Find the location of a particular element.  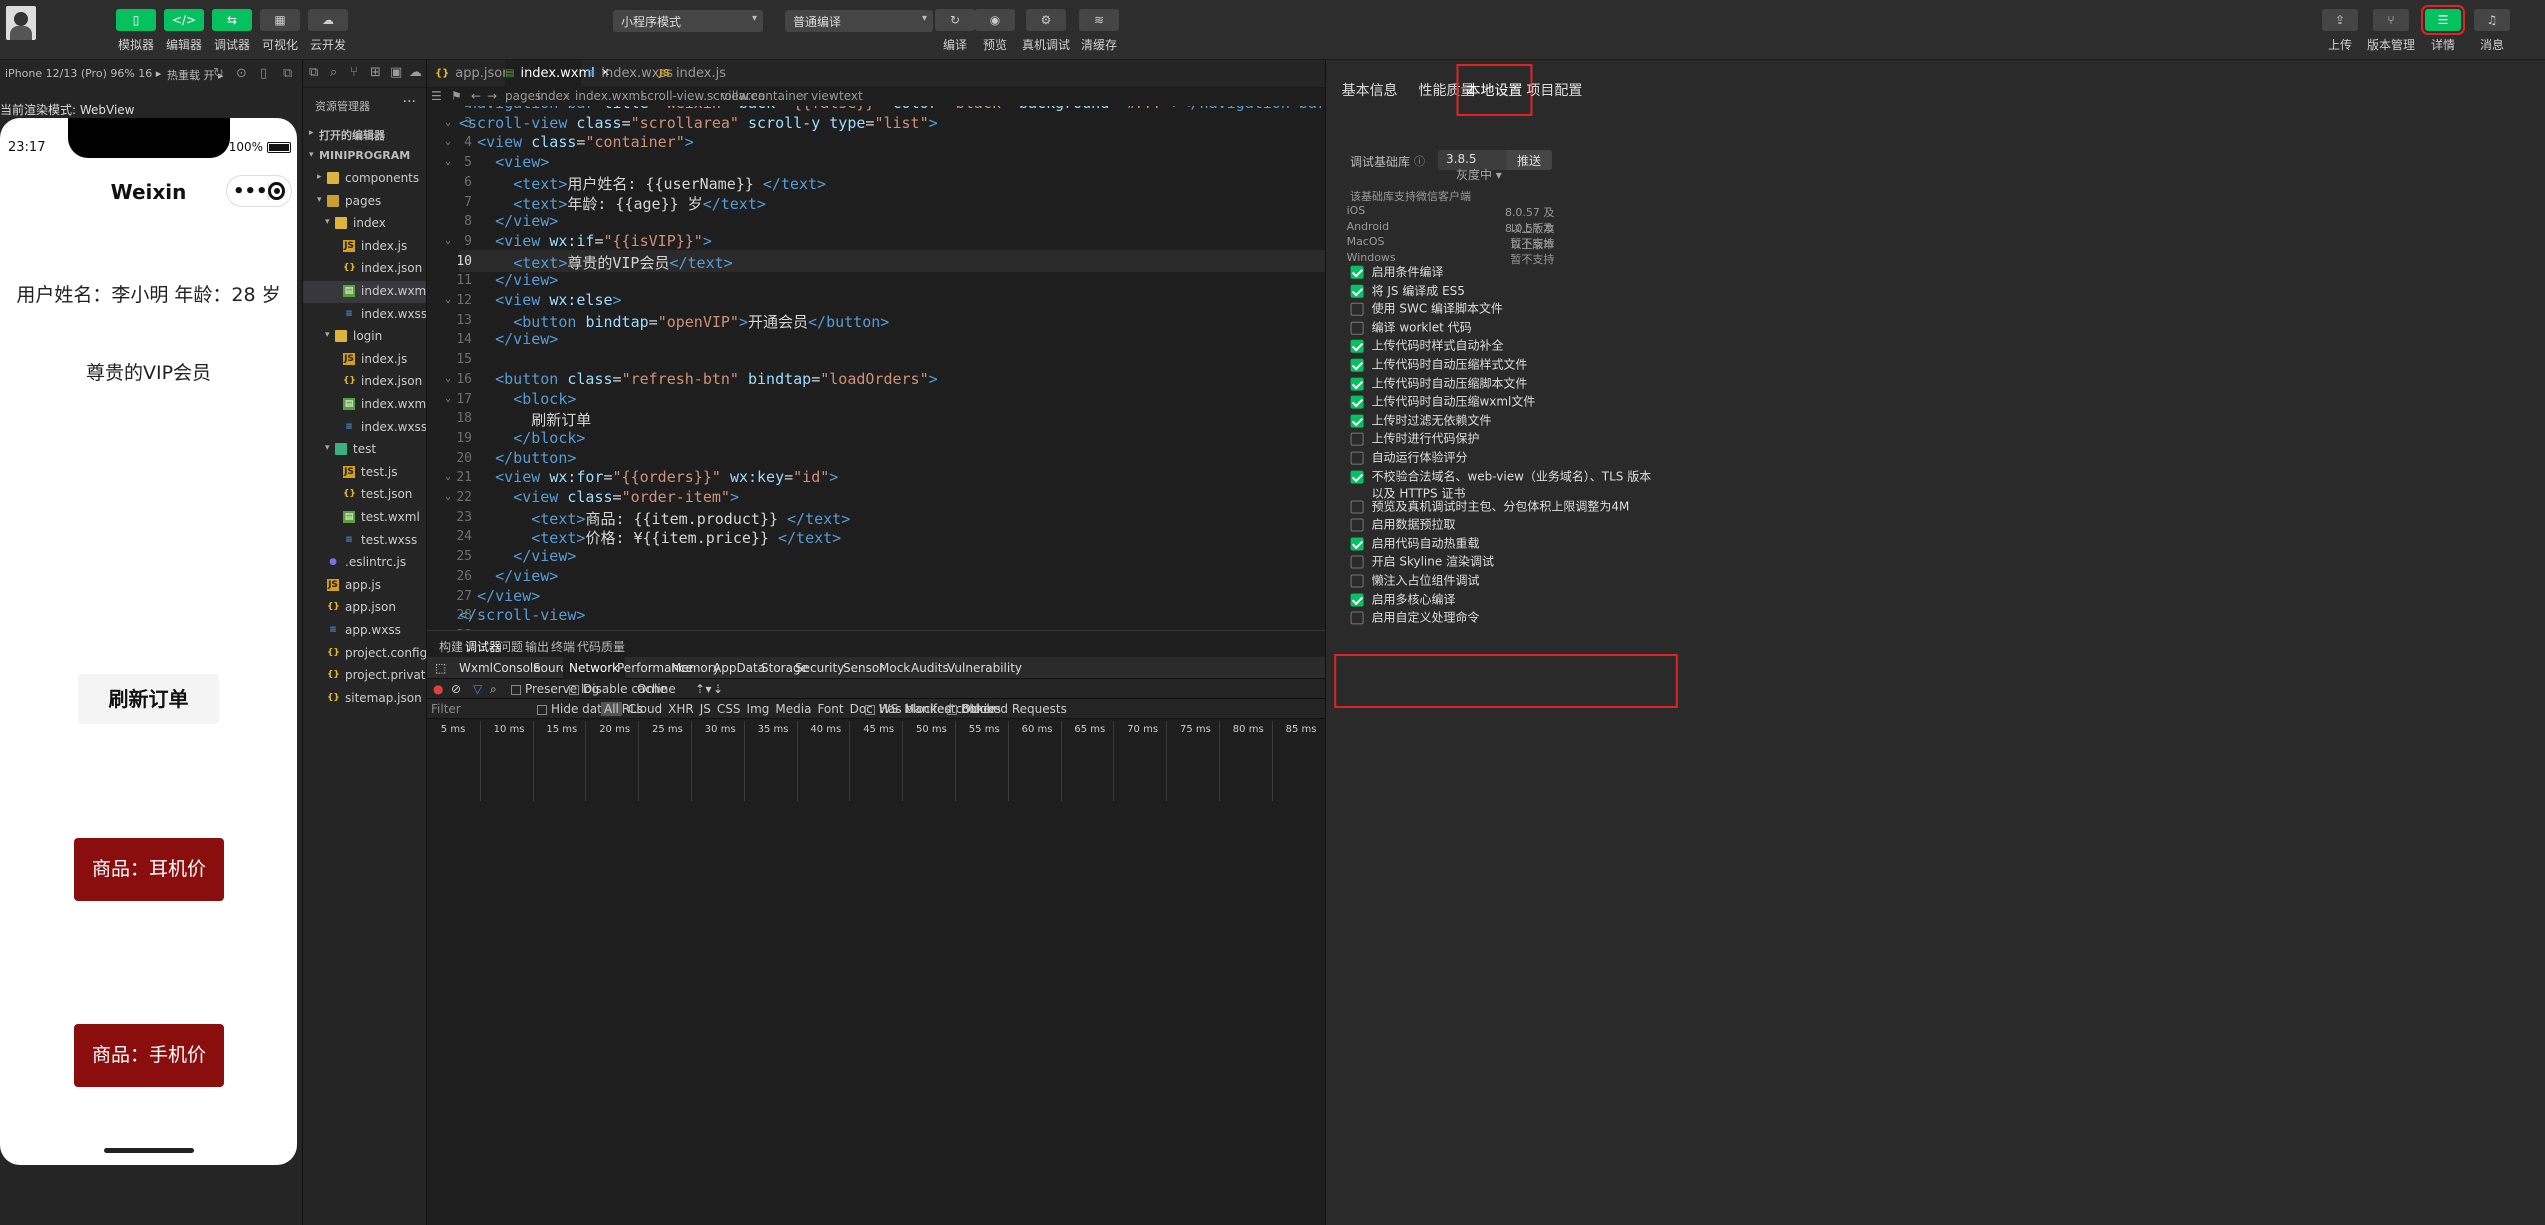

option-row: 不校验合法域名、web-view（业务域名）、TLS 版本以及 HTTPS 证书 is located at coordinates (1505, 485).